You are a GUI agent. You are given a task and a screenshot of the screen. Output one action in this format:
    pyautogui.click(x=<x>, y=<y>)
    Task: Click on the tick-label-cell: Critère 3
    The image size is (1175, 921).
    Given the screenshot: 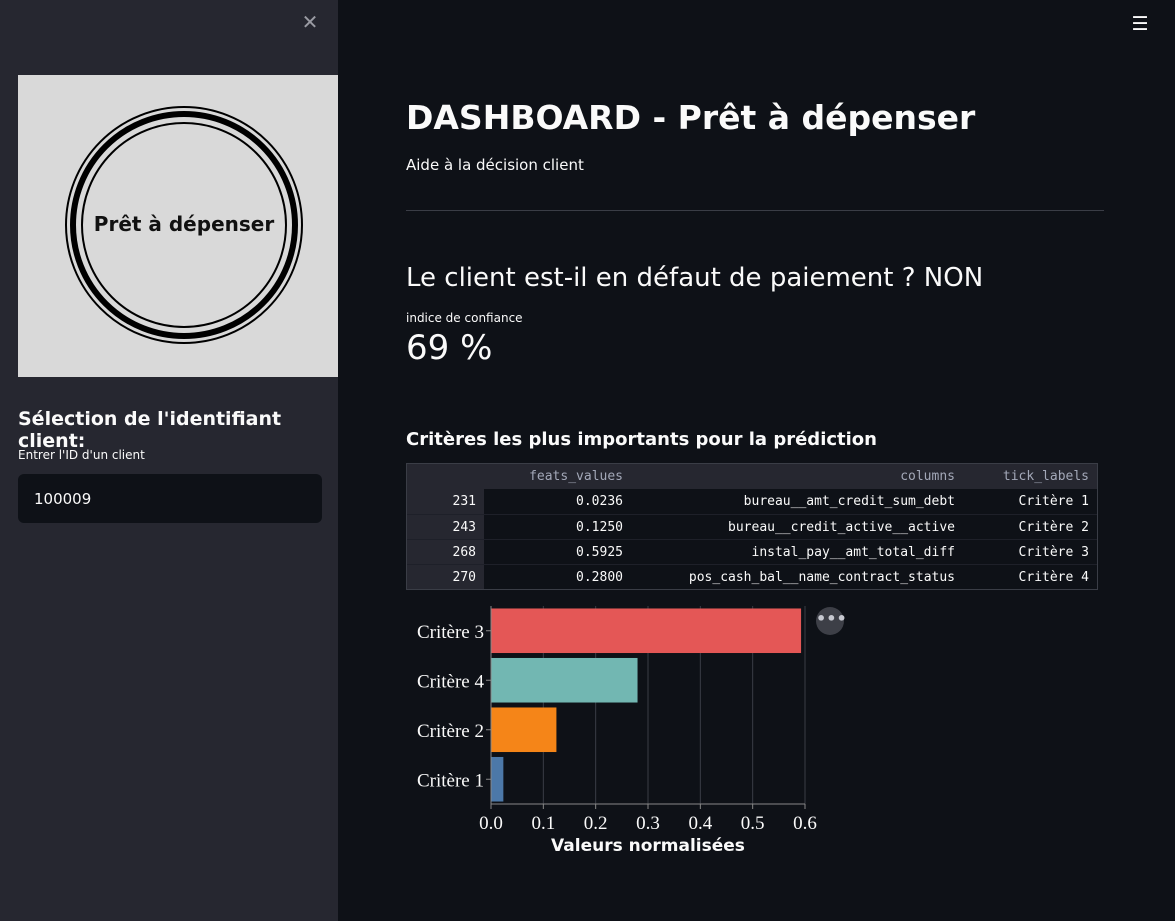 What is the action you would take?
    pyautogui.click(x=1053, y=552)
    